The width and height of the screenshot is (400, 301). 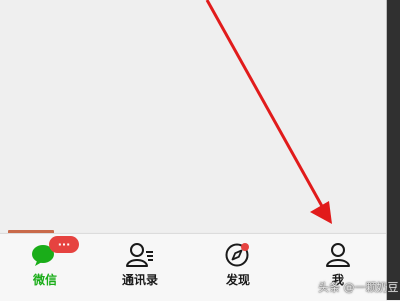 I want to click on compass-icon, so click(x=238, y=255).